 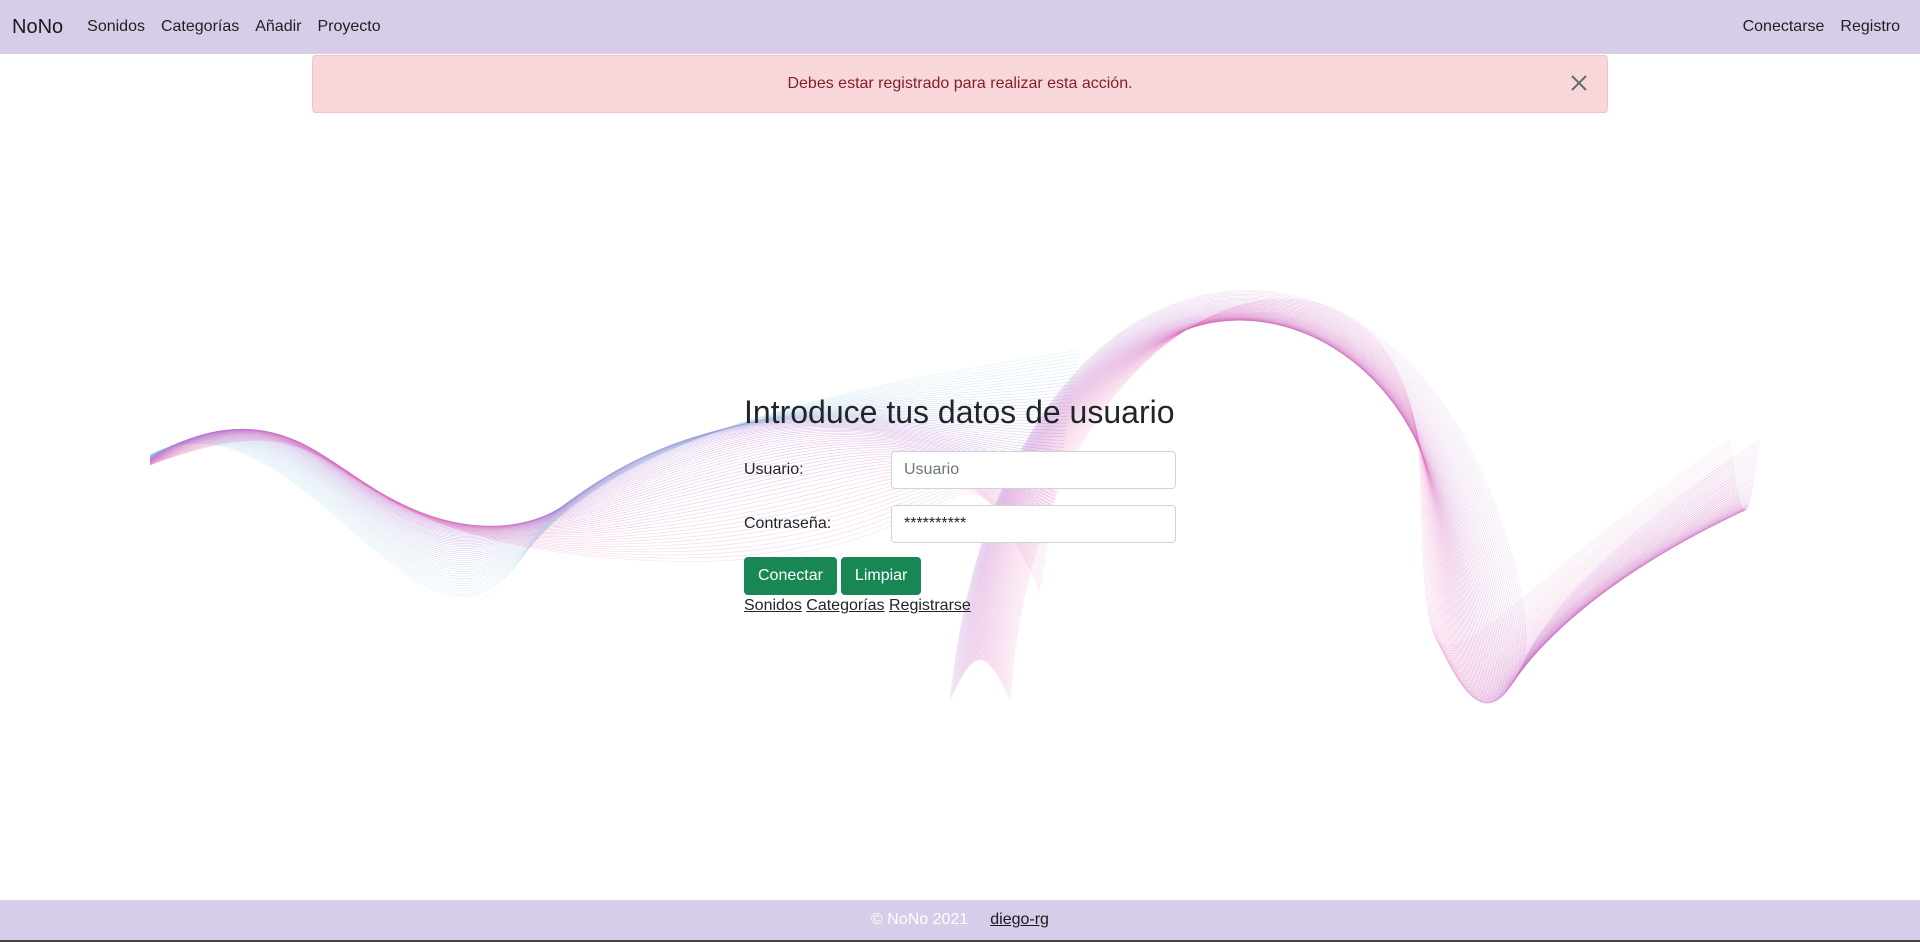 I want to click on clear-button: Limpiar, so click(x=881, y=576).